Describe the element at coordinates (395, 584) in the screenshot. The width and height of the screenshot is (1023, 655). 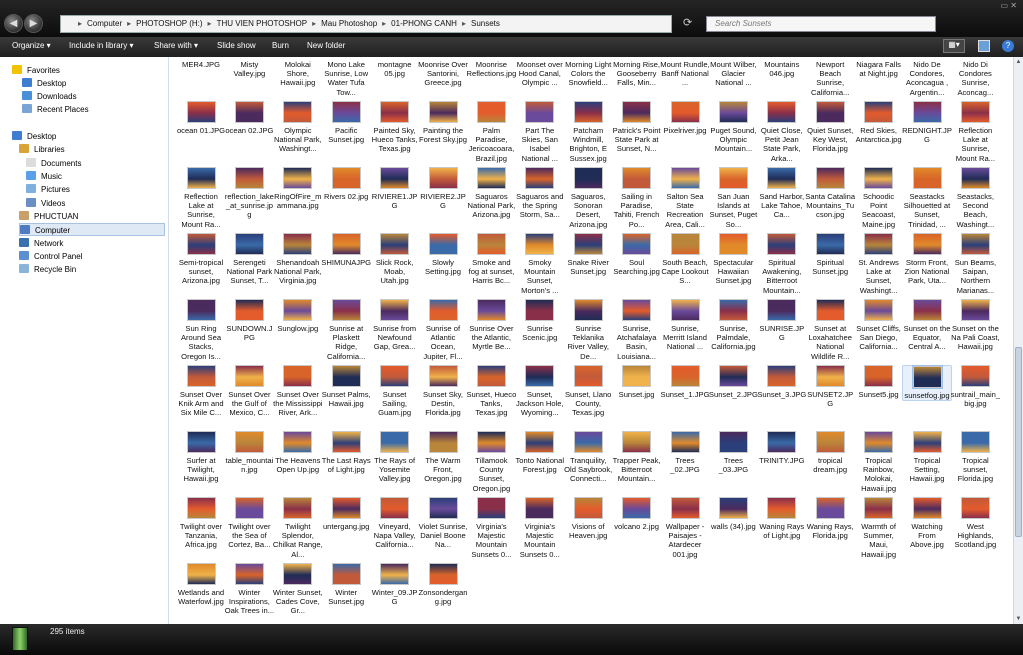
I see `file-item: Winter_09.JPG` at that location.